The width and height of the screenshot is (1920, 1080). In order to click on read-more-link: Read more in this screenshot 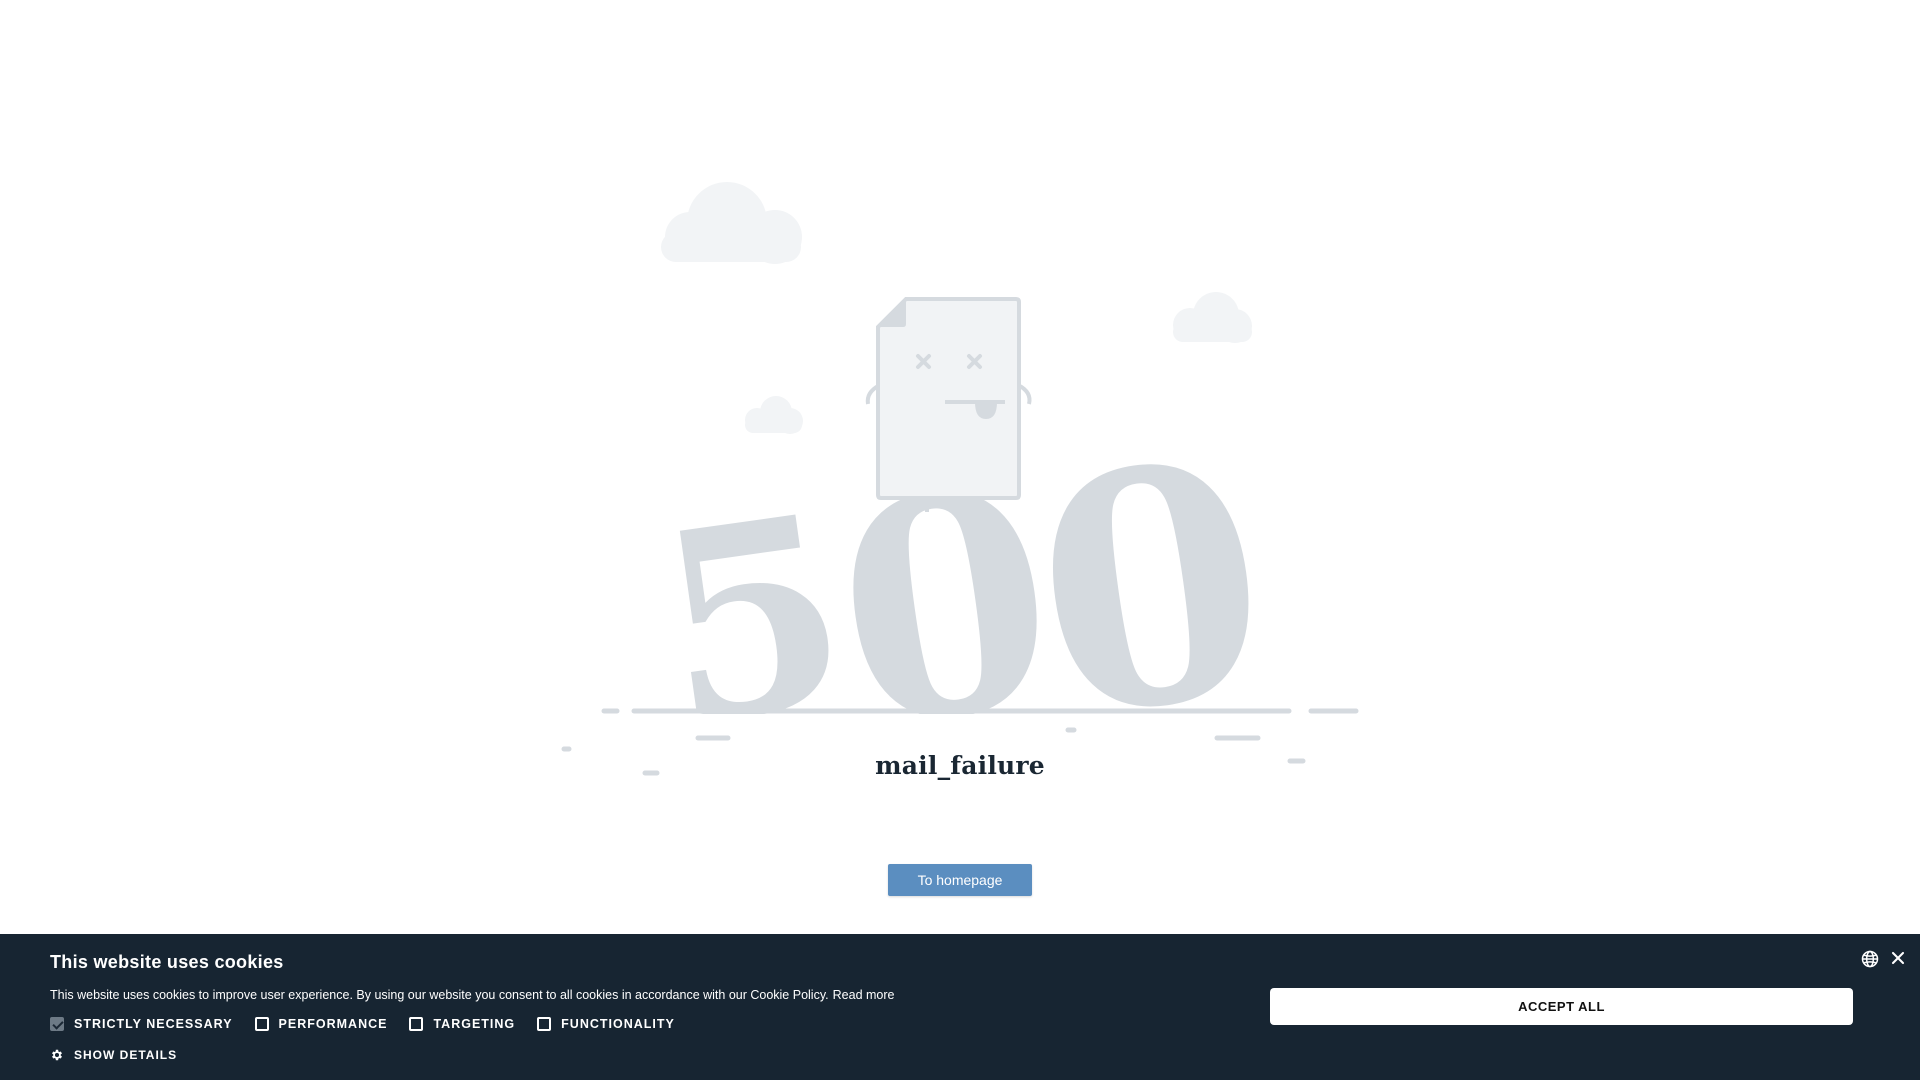, I will do `click(864, 995)`.